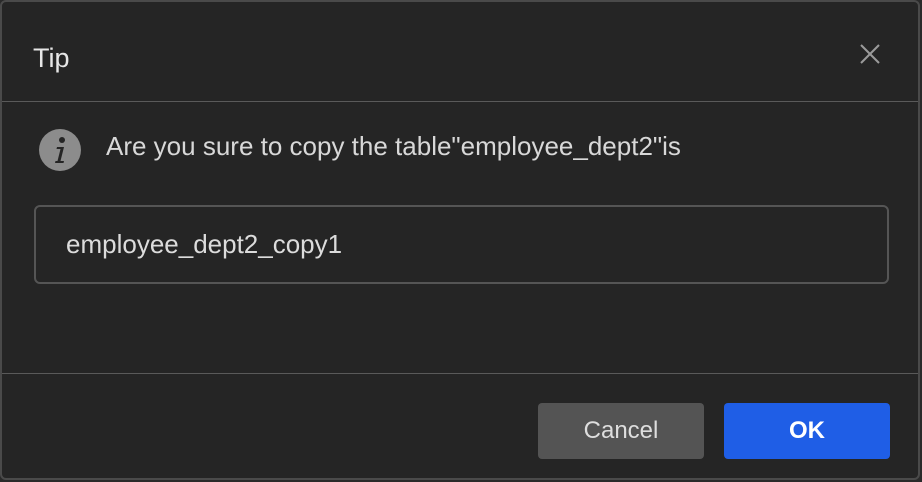 This screenshot has height=482, width=922. I want to click on info-icon, so click(60, 150).